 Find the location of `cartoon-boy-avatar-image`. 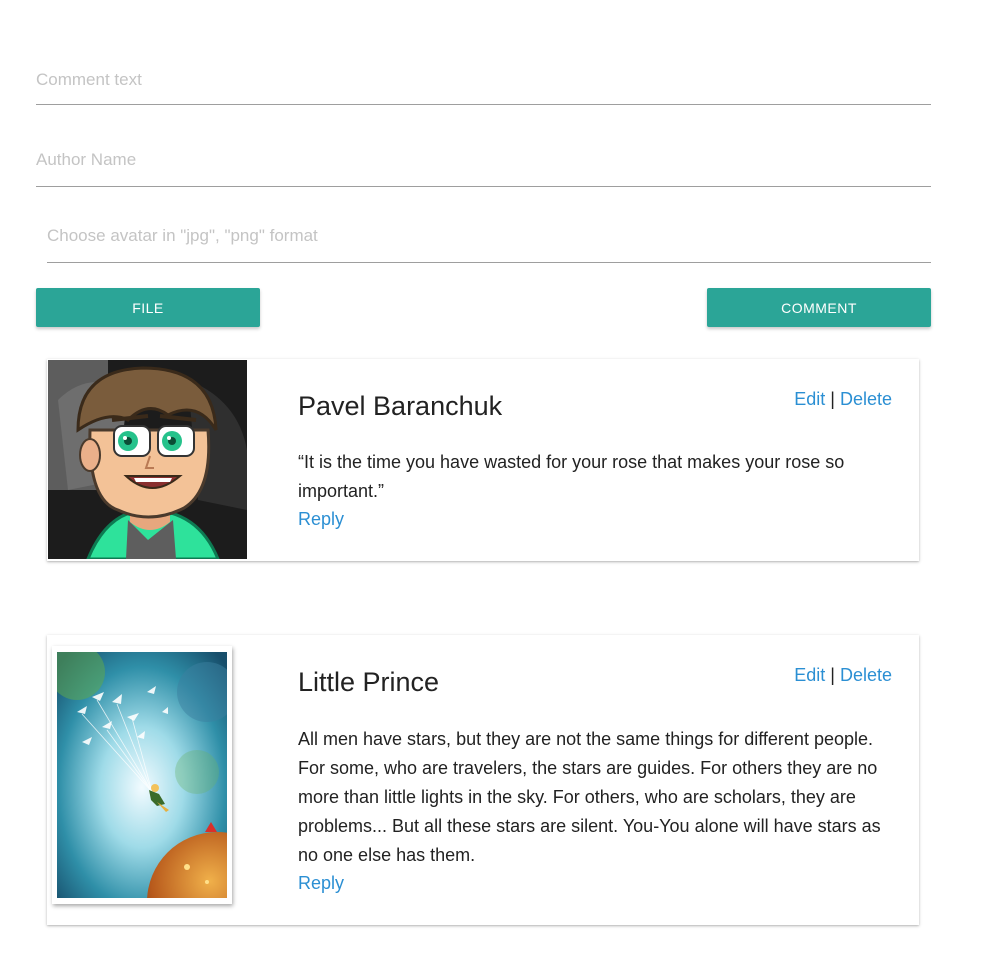

cartoon-boy-avatar-image is located at coordinates (147, 459).